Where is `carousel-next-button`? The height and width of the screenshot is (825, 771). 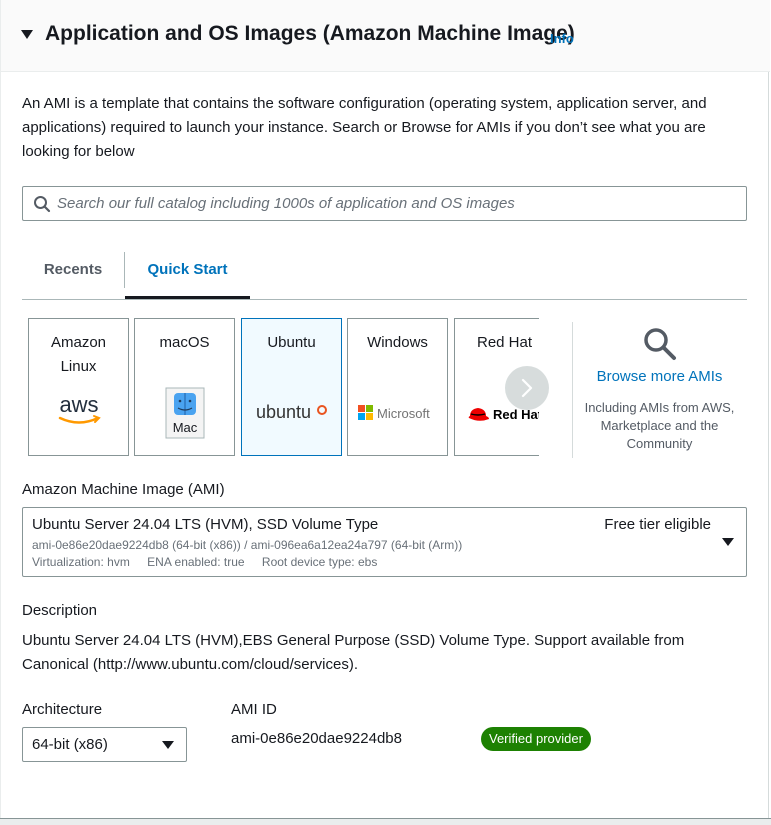
carousel-next-button is located at coordinates (527, 388).